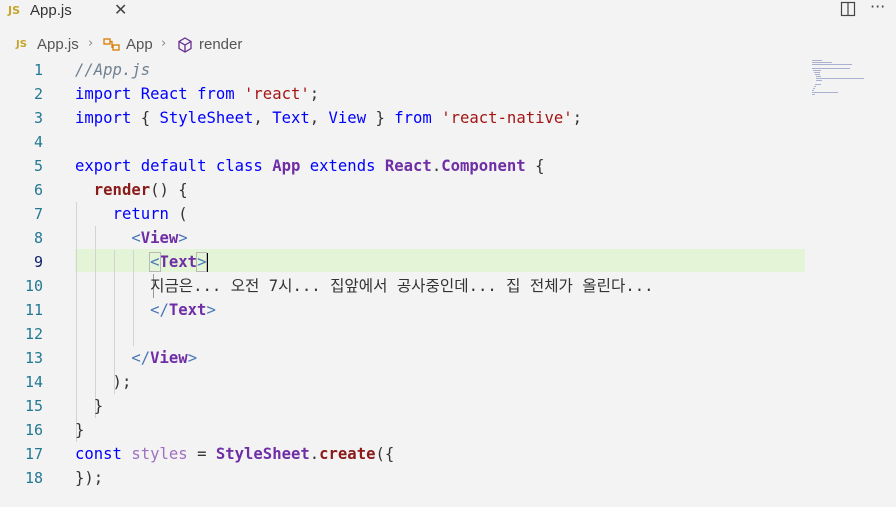 The image size is (896, 507). I want to click on code-line-7: return (, so click(131, 214).